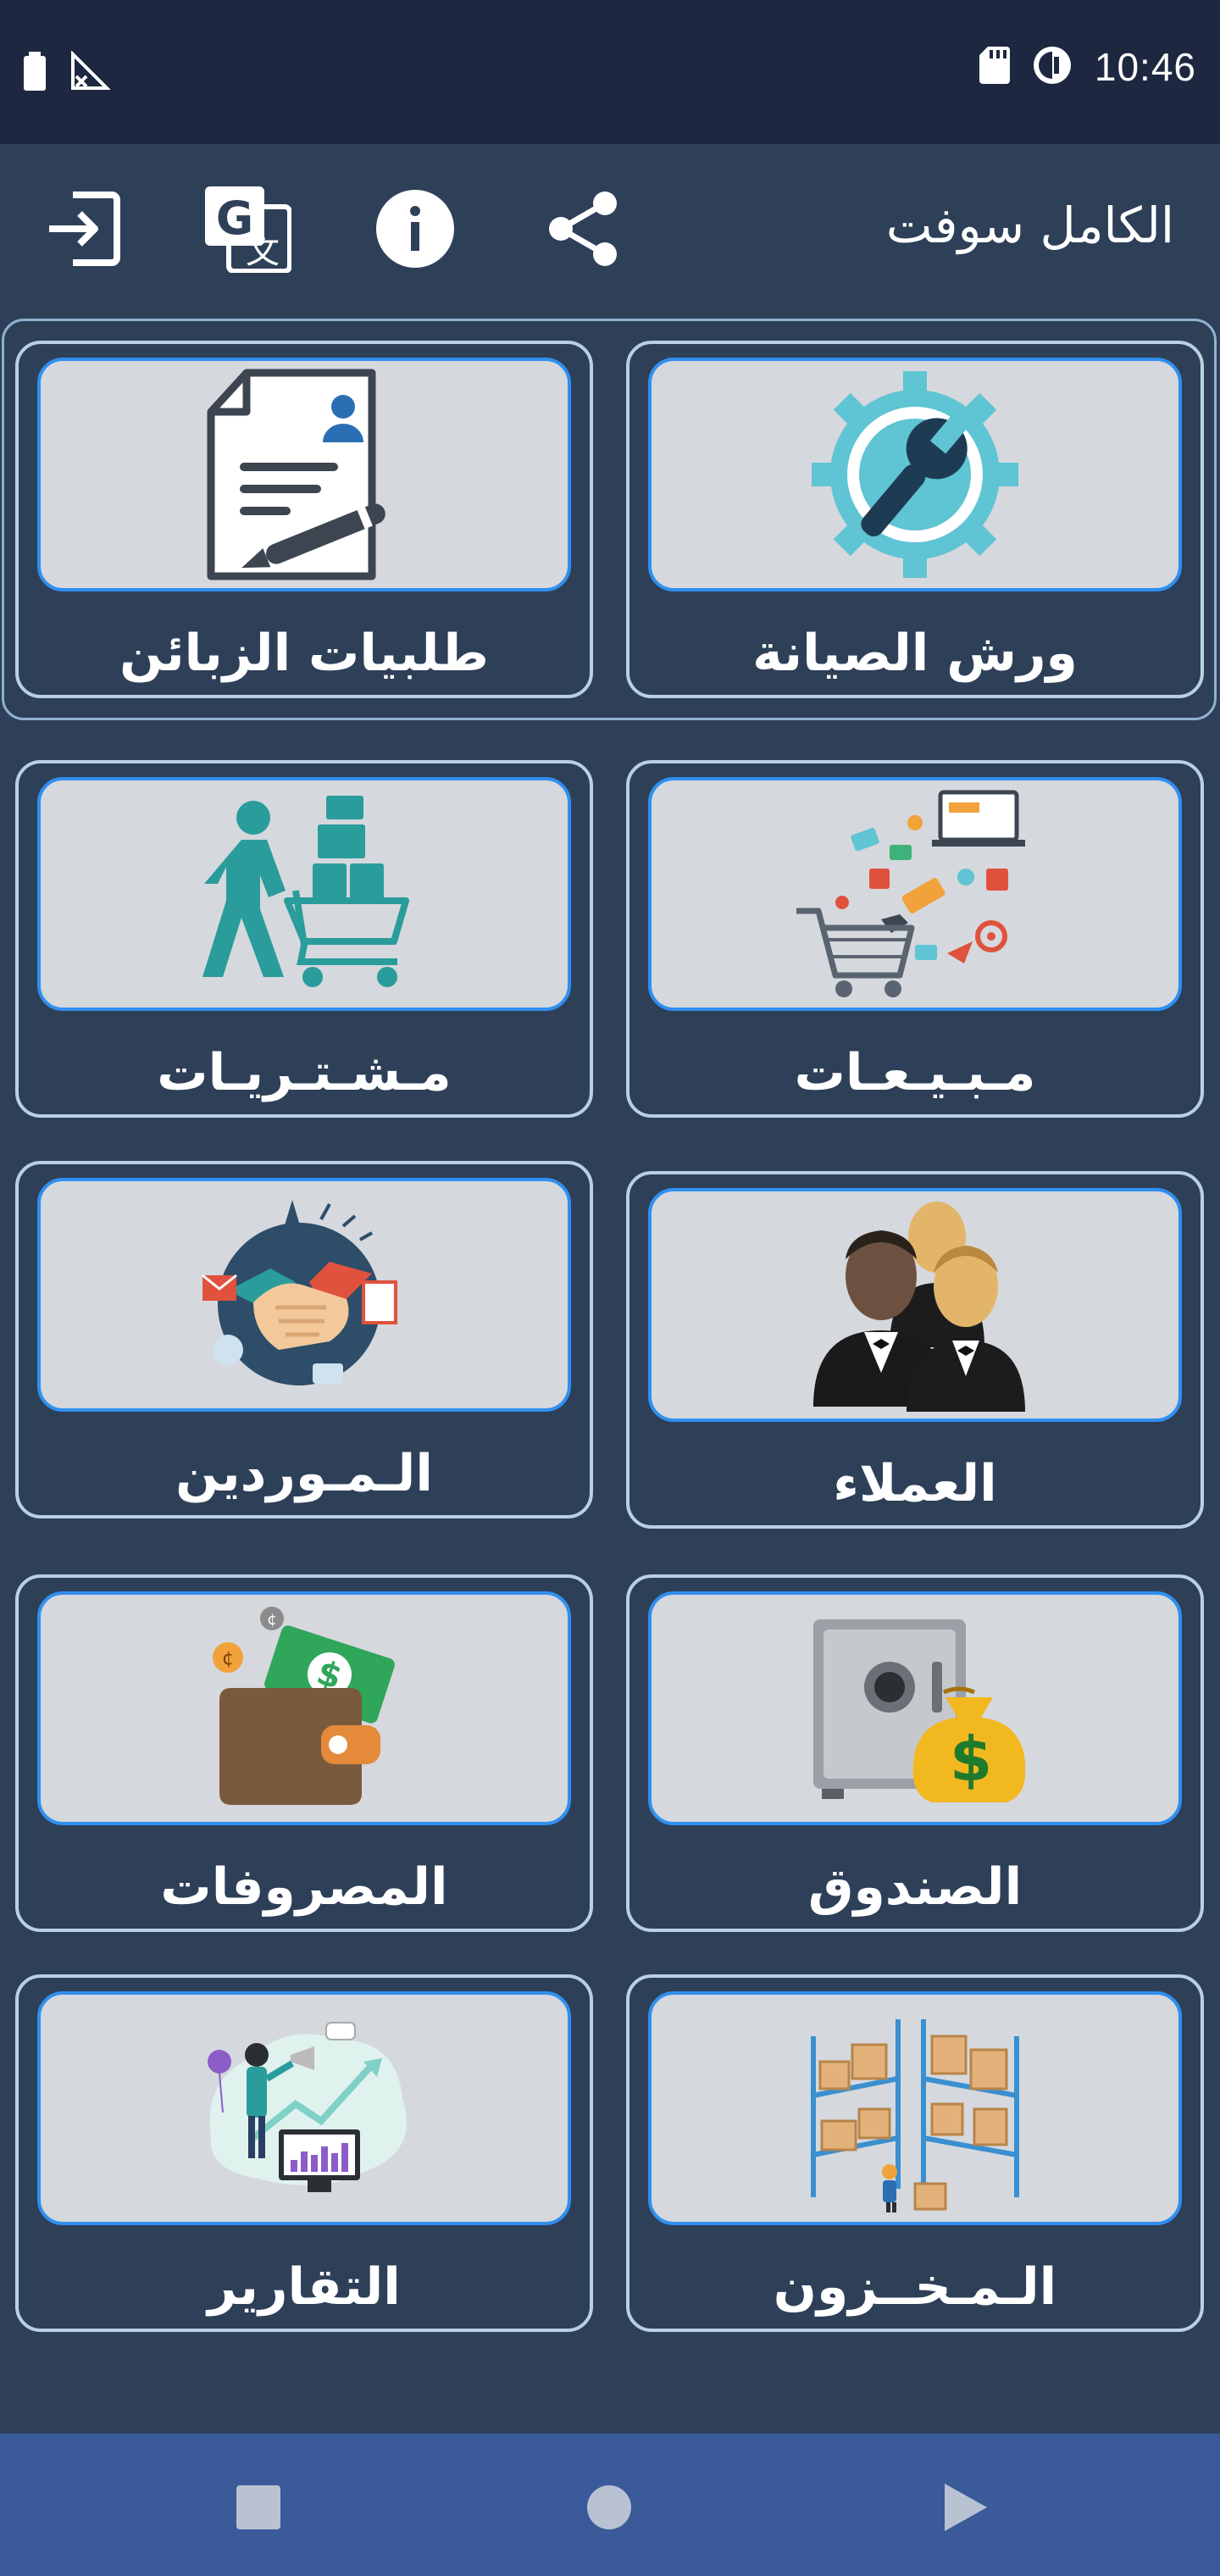 This screenshot has width=1220, height=2576. I want to click on menu-label: ورش الصيانة, so click(915, 653).